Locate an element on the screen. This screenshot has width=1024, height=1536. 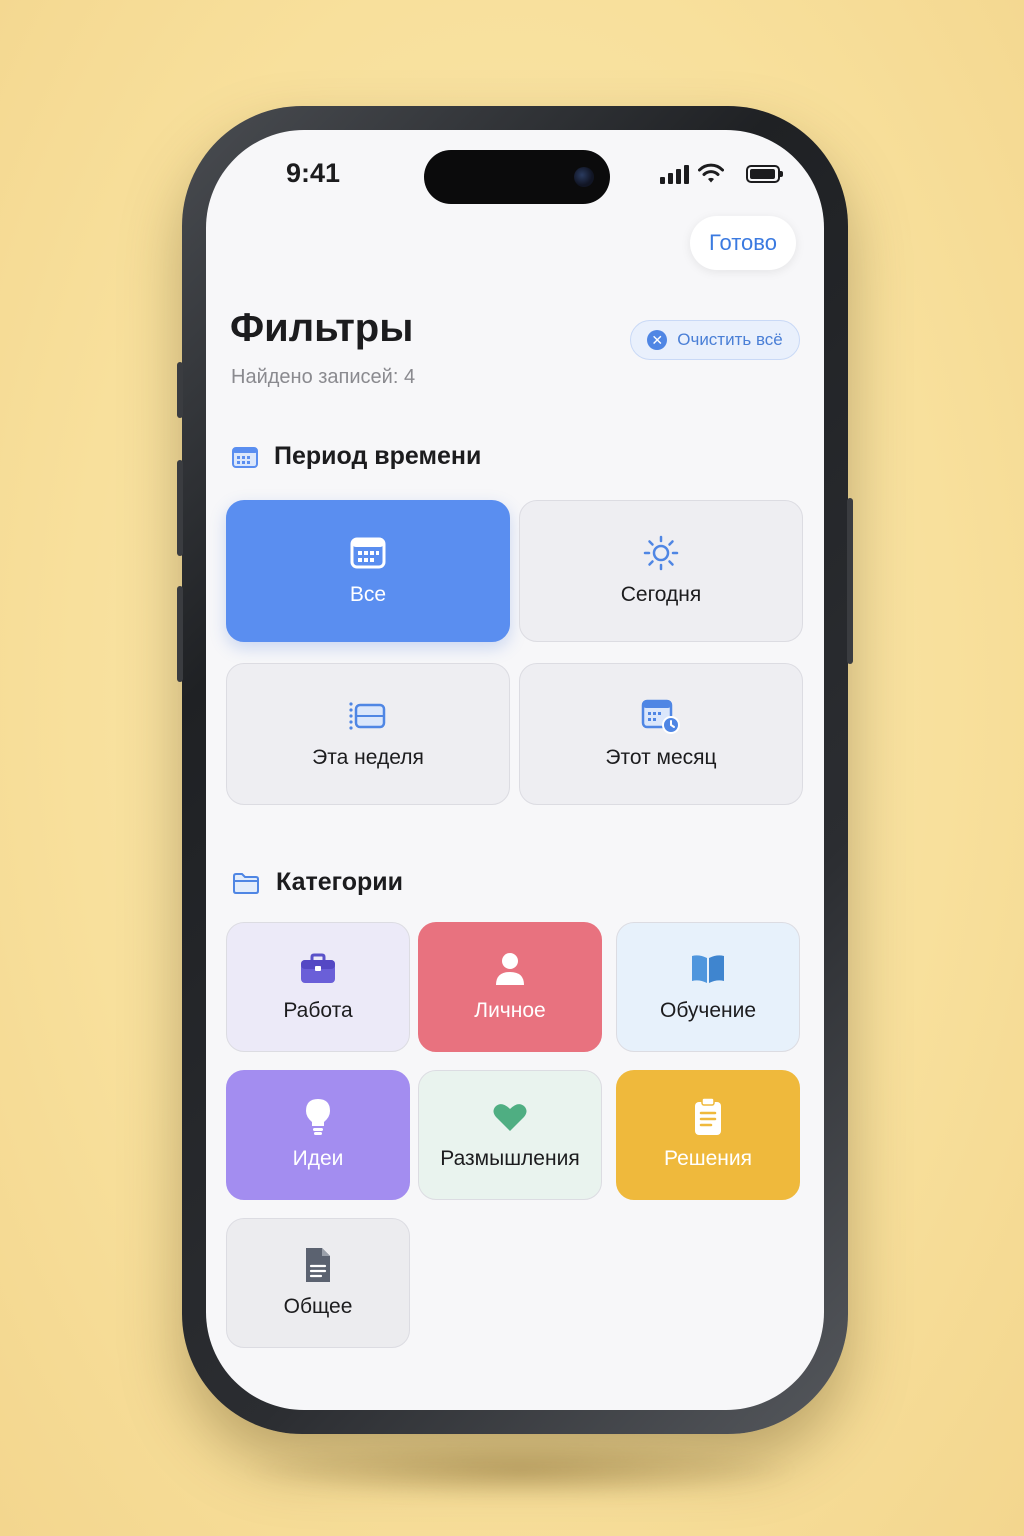
category-ideas: Идеи is located at coordinates (318, 1135).